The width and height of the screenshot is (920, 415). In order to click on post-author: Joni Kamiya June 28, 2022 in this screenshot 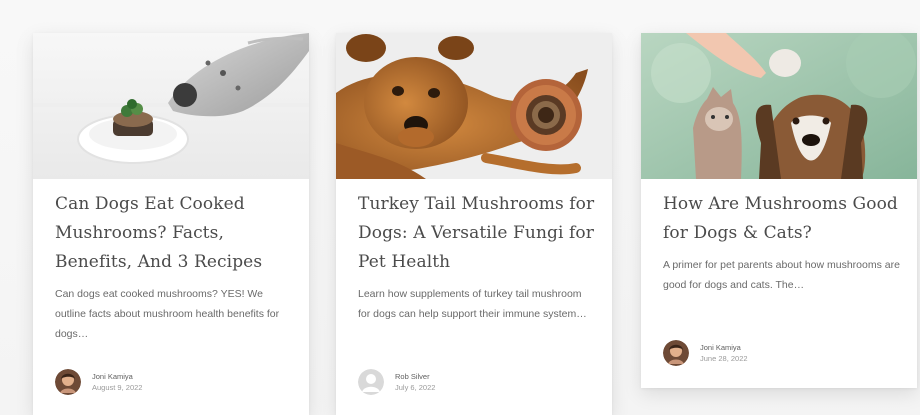, I will do `click(705, 353)`.